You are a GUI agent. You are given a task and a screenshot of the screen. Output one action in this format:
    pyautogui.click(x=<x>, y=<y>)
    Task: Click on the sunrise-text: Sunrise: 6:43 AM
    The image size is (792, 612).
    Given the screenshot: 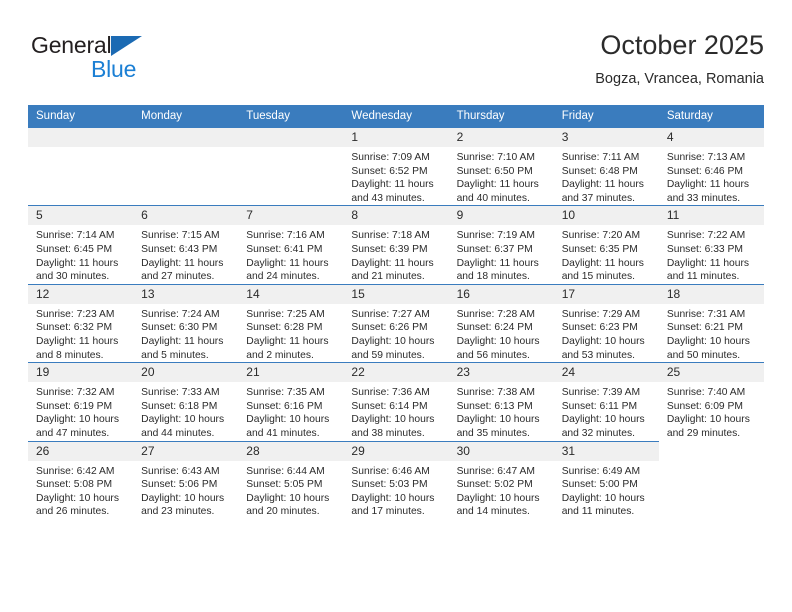 What is the action you would take?
    pyautogui.click(x=180, y=471)
    